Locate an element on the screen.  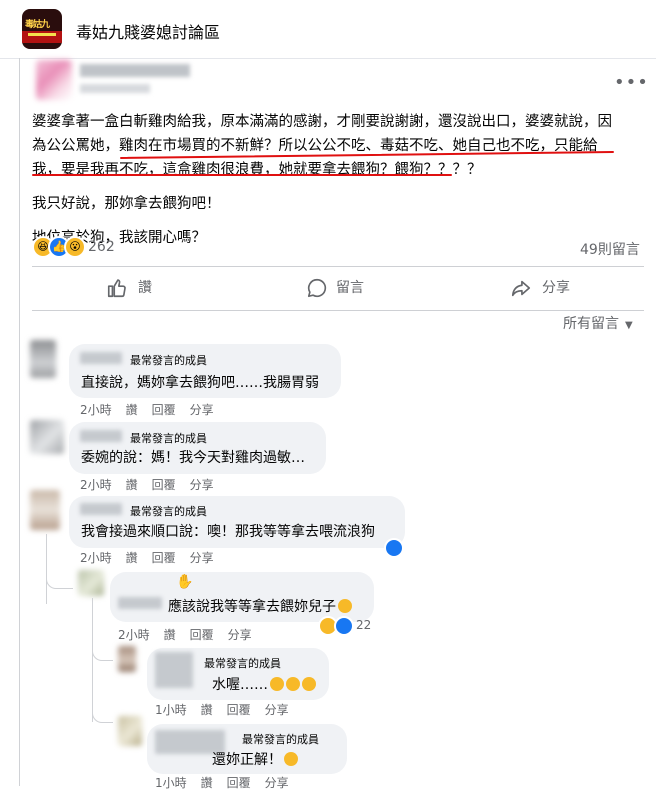
reaction-count: 262 is located at coordinates (101, 247).